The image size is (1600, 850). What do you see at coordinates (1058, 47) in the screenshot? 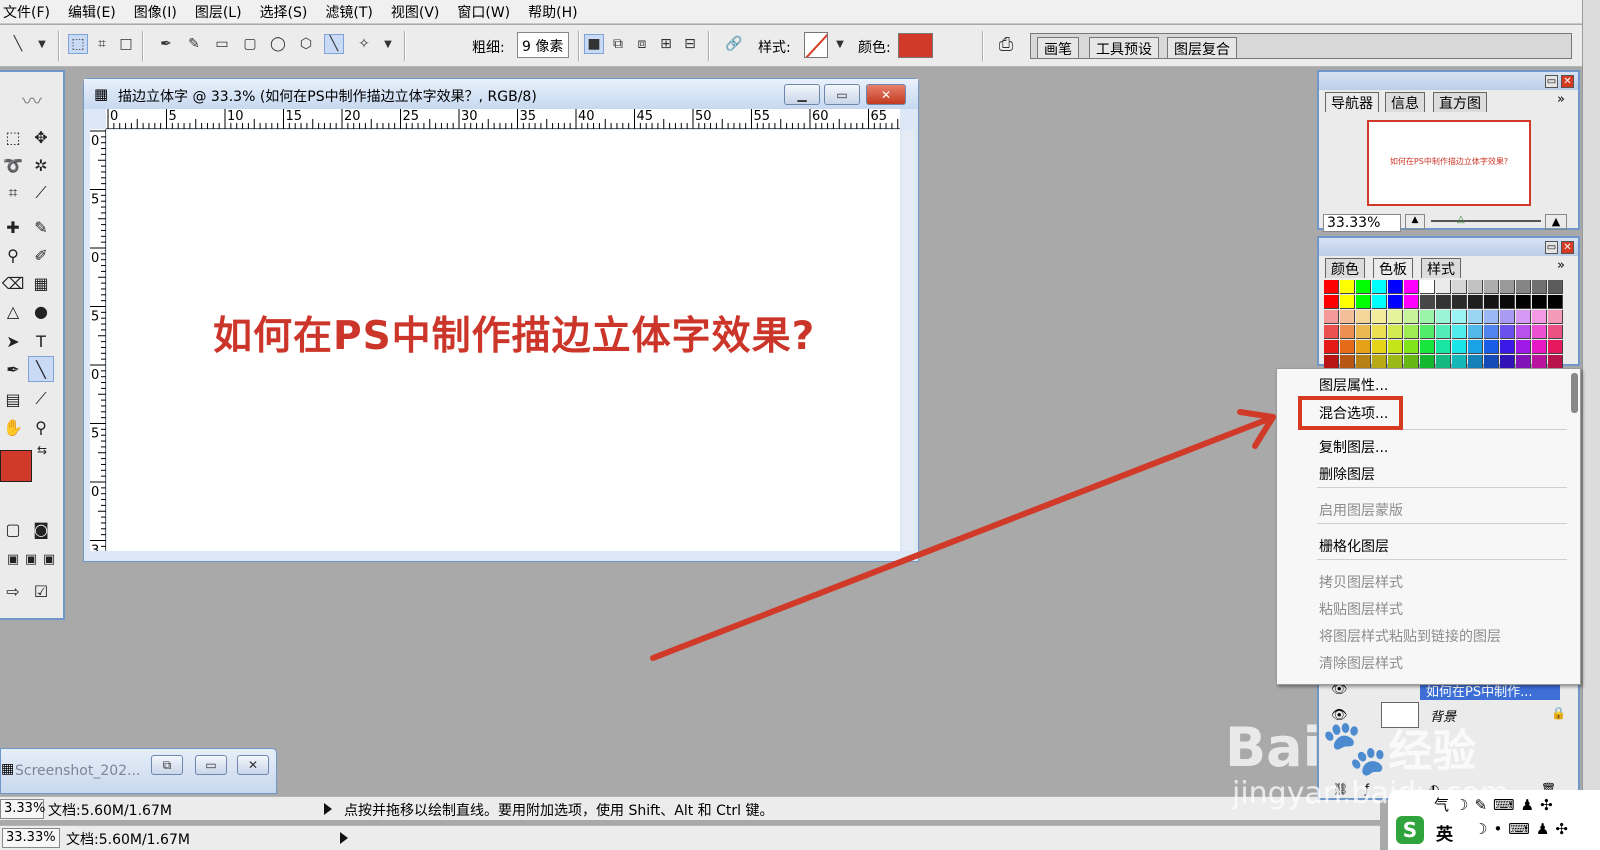
I see `well-tab-brushes: 画笔` at bounding box center [1058, 47].